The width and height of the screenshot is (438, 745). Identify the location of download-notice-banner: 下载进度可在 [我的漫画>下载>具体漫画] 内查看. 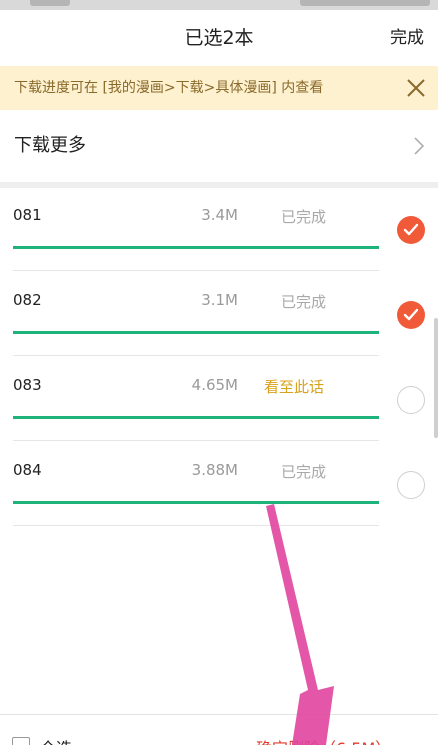
(219, 88).